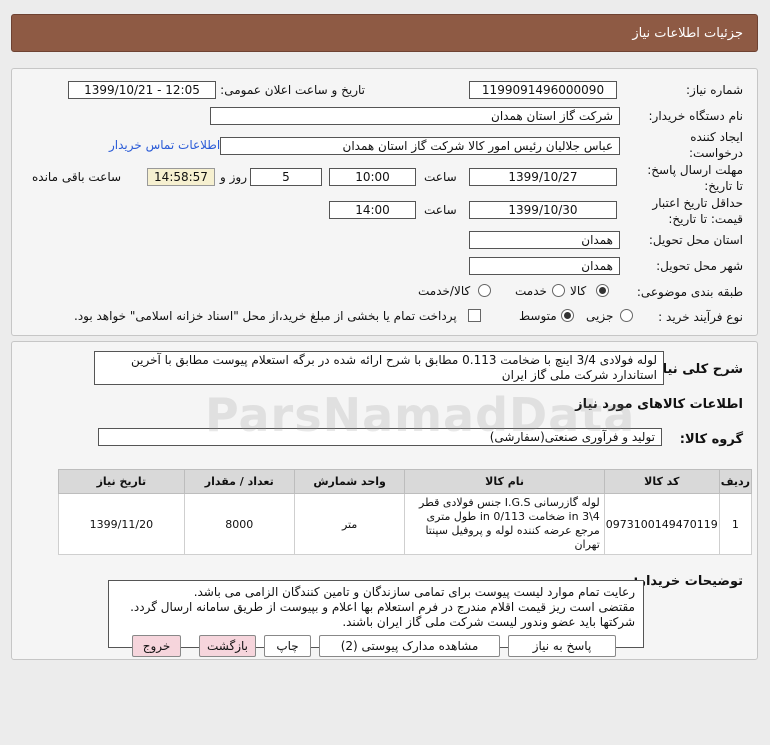  What do you see at coordinates (380, 437) in the screenshot?
I see `goods-group-field: تولید و فرآوری صنعتی(سفارشی)` at bounding box center [380, 437].